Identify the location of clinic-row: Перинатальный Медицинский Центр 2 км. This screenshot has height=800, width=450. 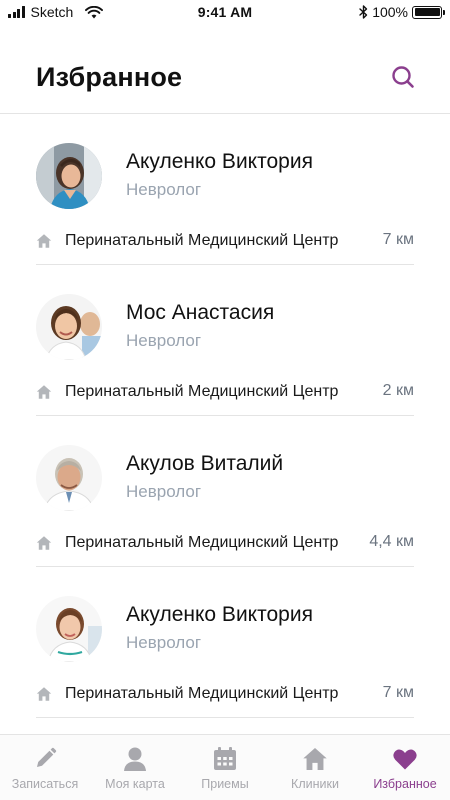
(225, 392).